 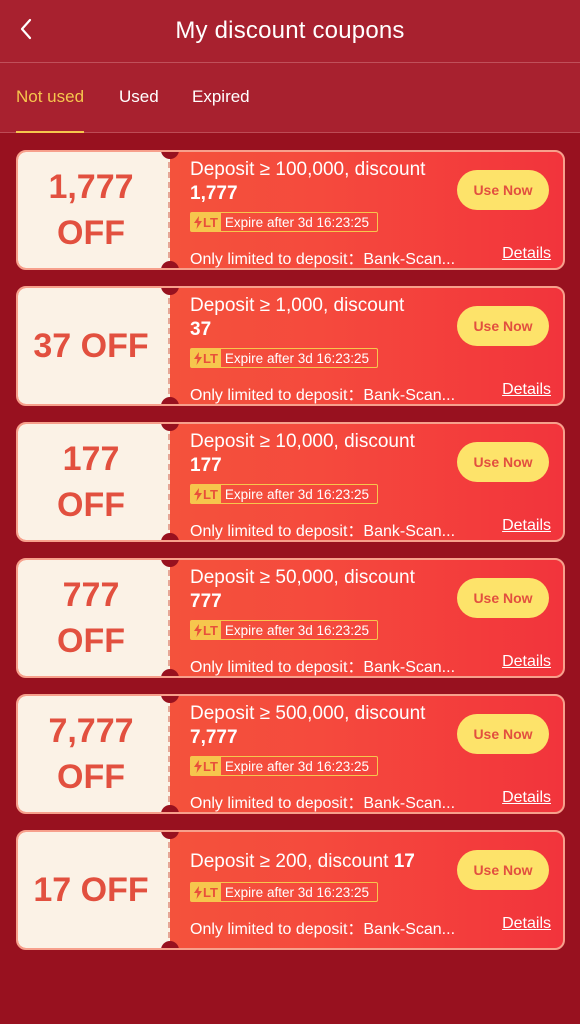 I want to click on coupon-discount-value: 1,777, so click(x=214, y=193).